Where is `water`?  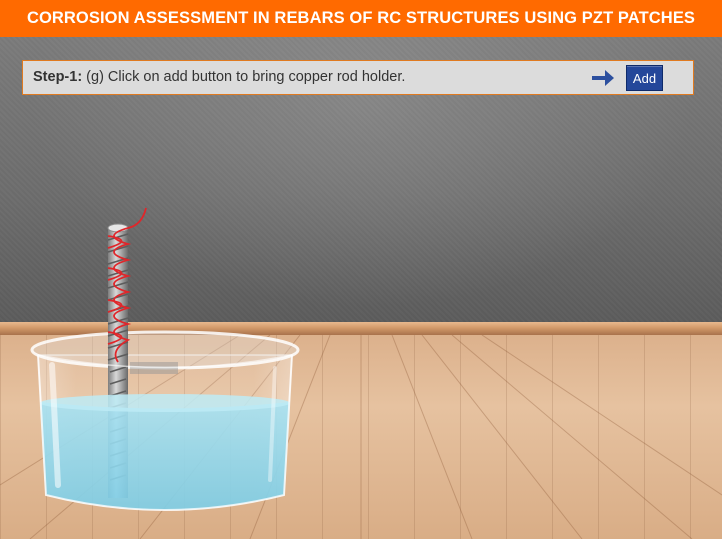
water is located at coordinates (165, 452).